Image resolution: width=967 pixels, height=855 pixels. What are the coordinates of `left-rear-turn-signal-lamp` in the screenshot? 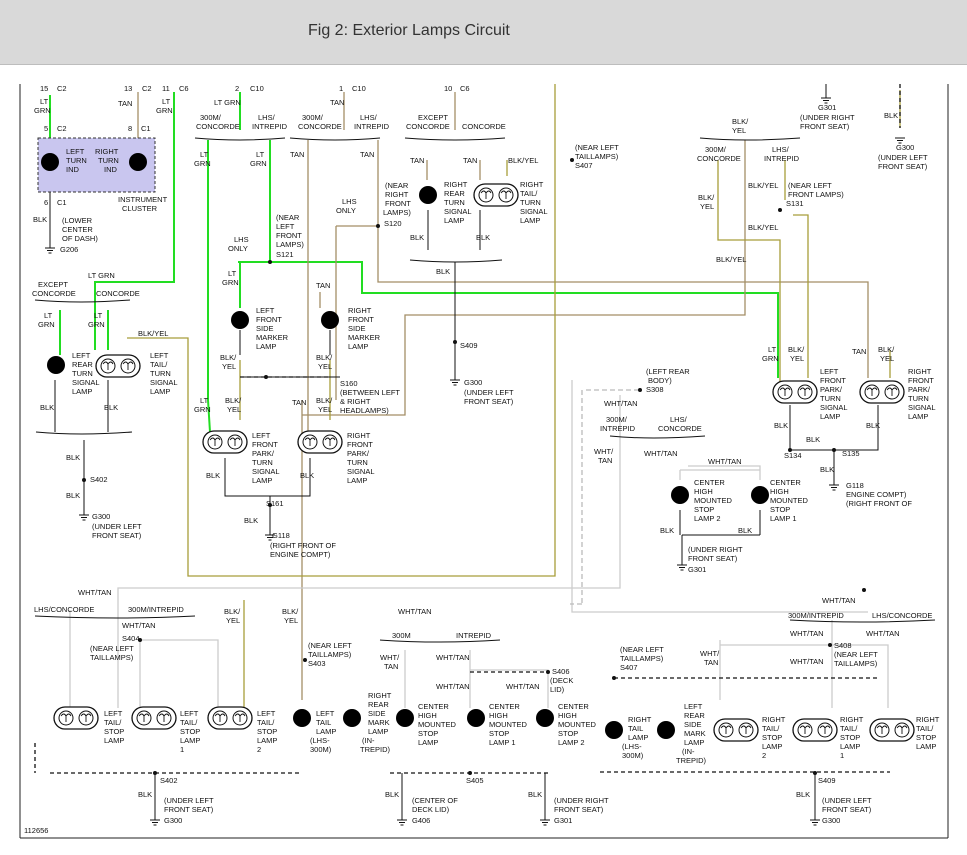 It's located at (56, 365).